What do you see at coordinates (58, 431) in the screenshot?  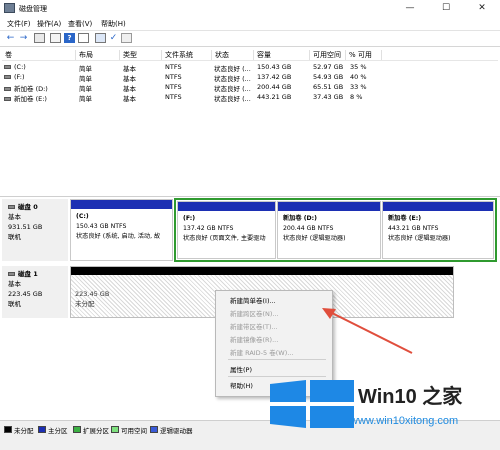 I see `legend-label-primary: 主分区` at bounding box center [58, 431].